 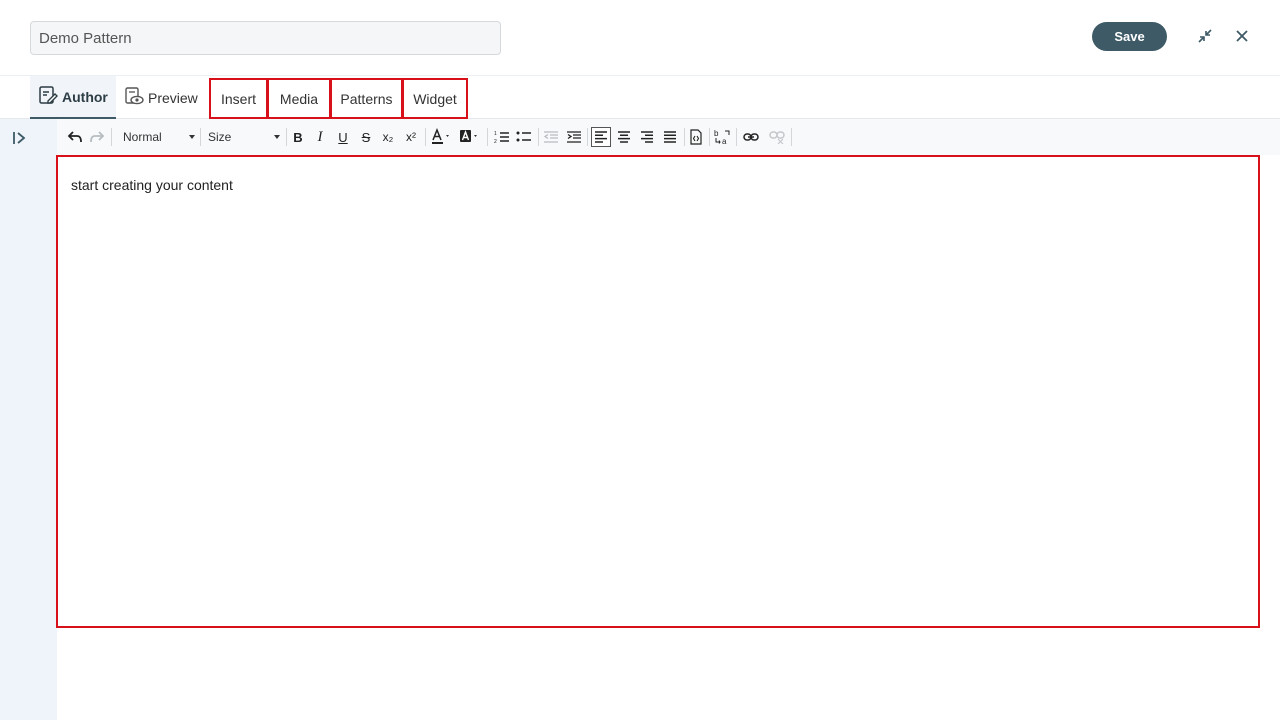 I want to click on editor-placeholder-text: start creating your content, so click(x=152, y=185).